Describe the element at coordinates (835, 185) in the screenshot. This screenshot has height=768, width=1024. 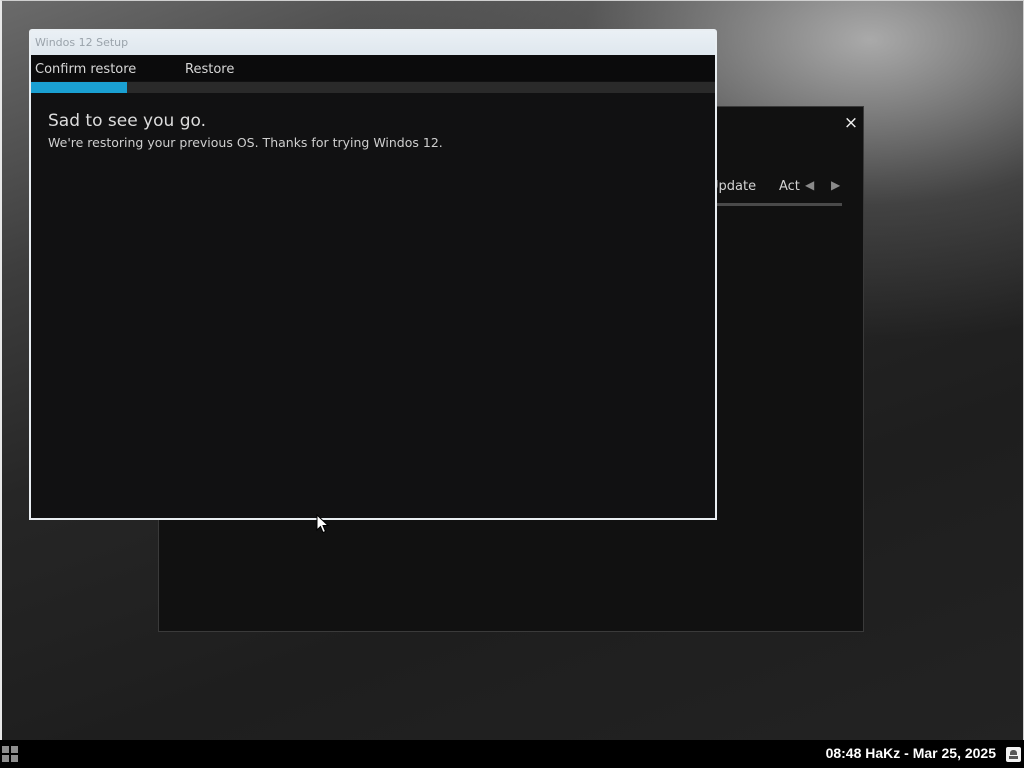
I see `chevron-right-icon: ▶` at that location.